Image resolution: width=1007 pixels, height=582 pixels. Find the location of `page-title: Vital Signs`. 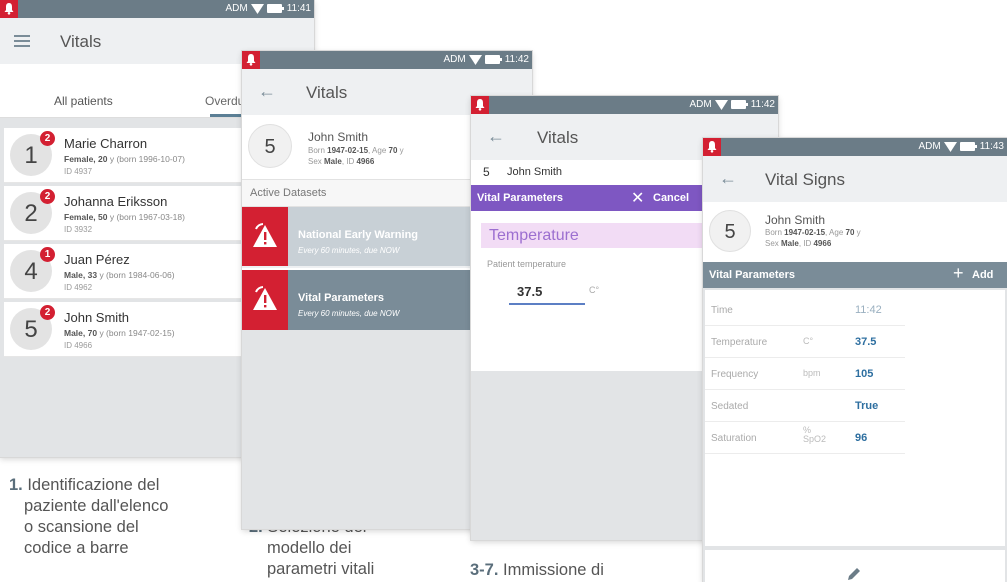

page-title: Vital Signs is located at coordinates (805, 179).